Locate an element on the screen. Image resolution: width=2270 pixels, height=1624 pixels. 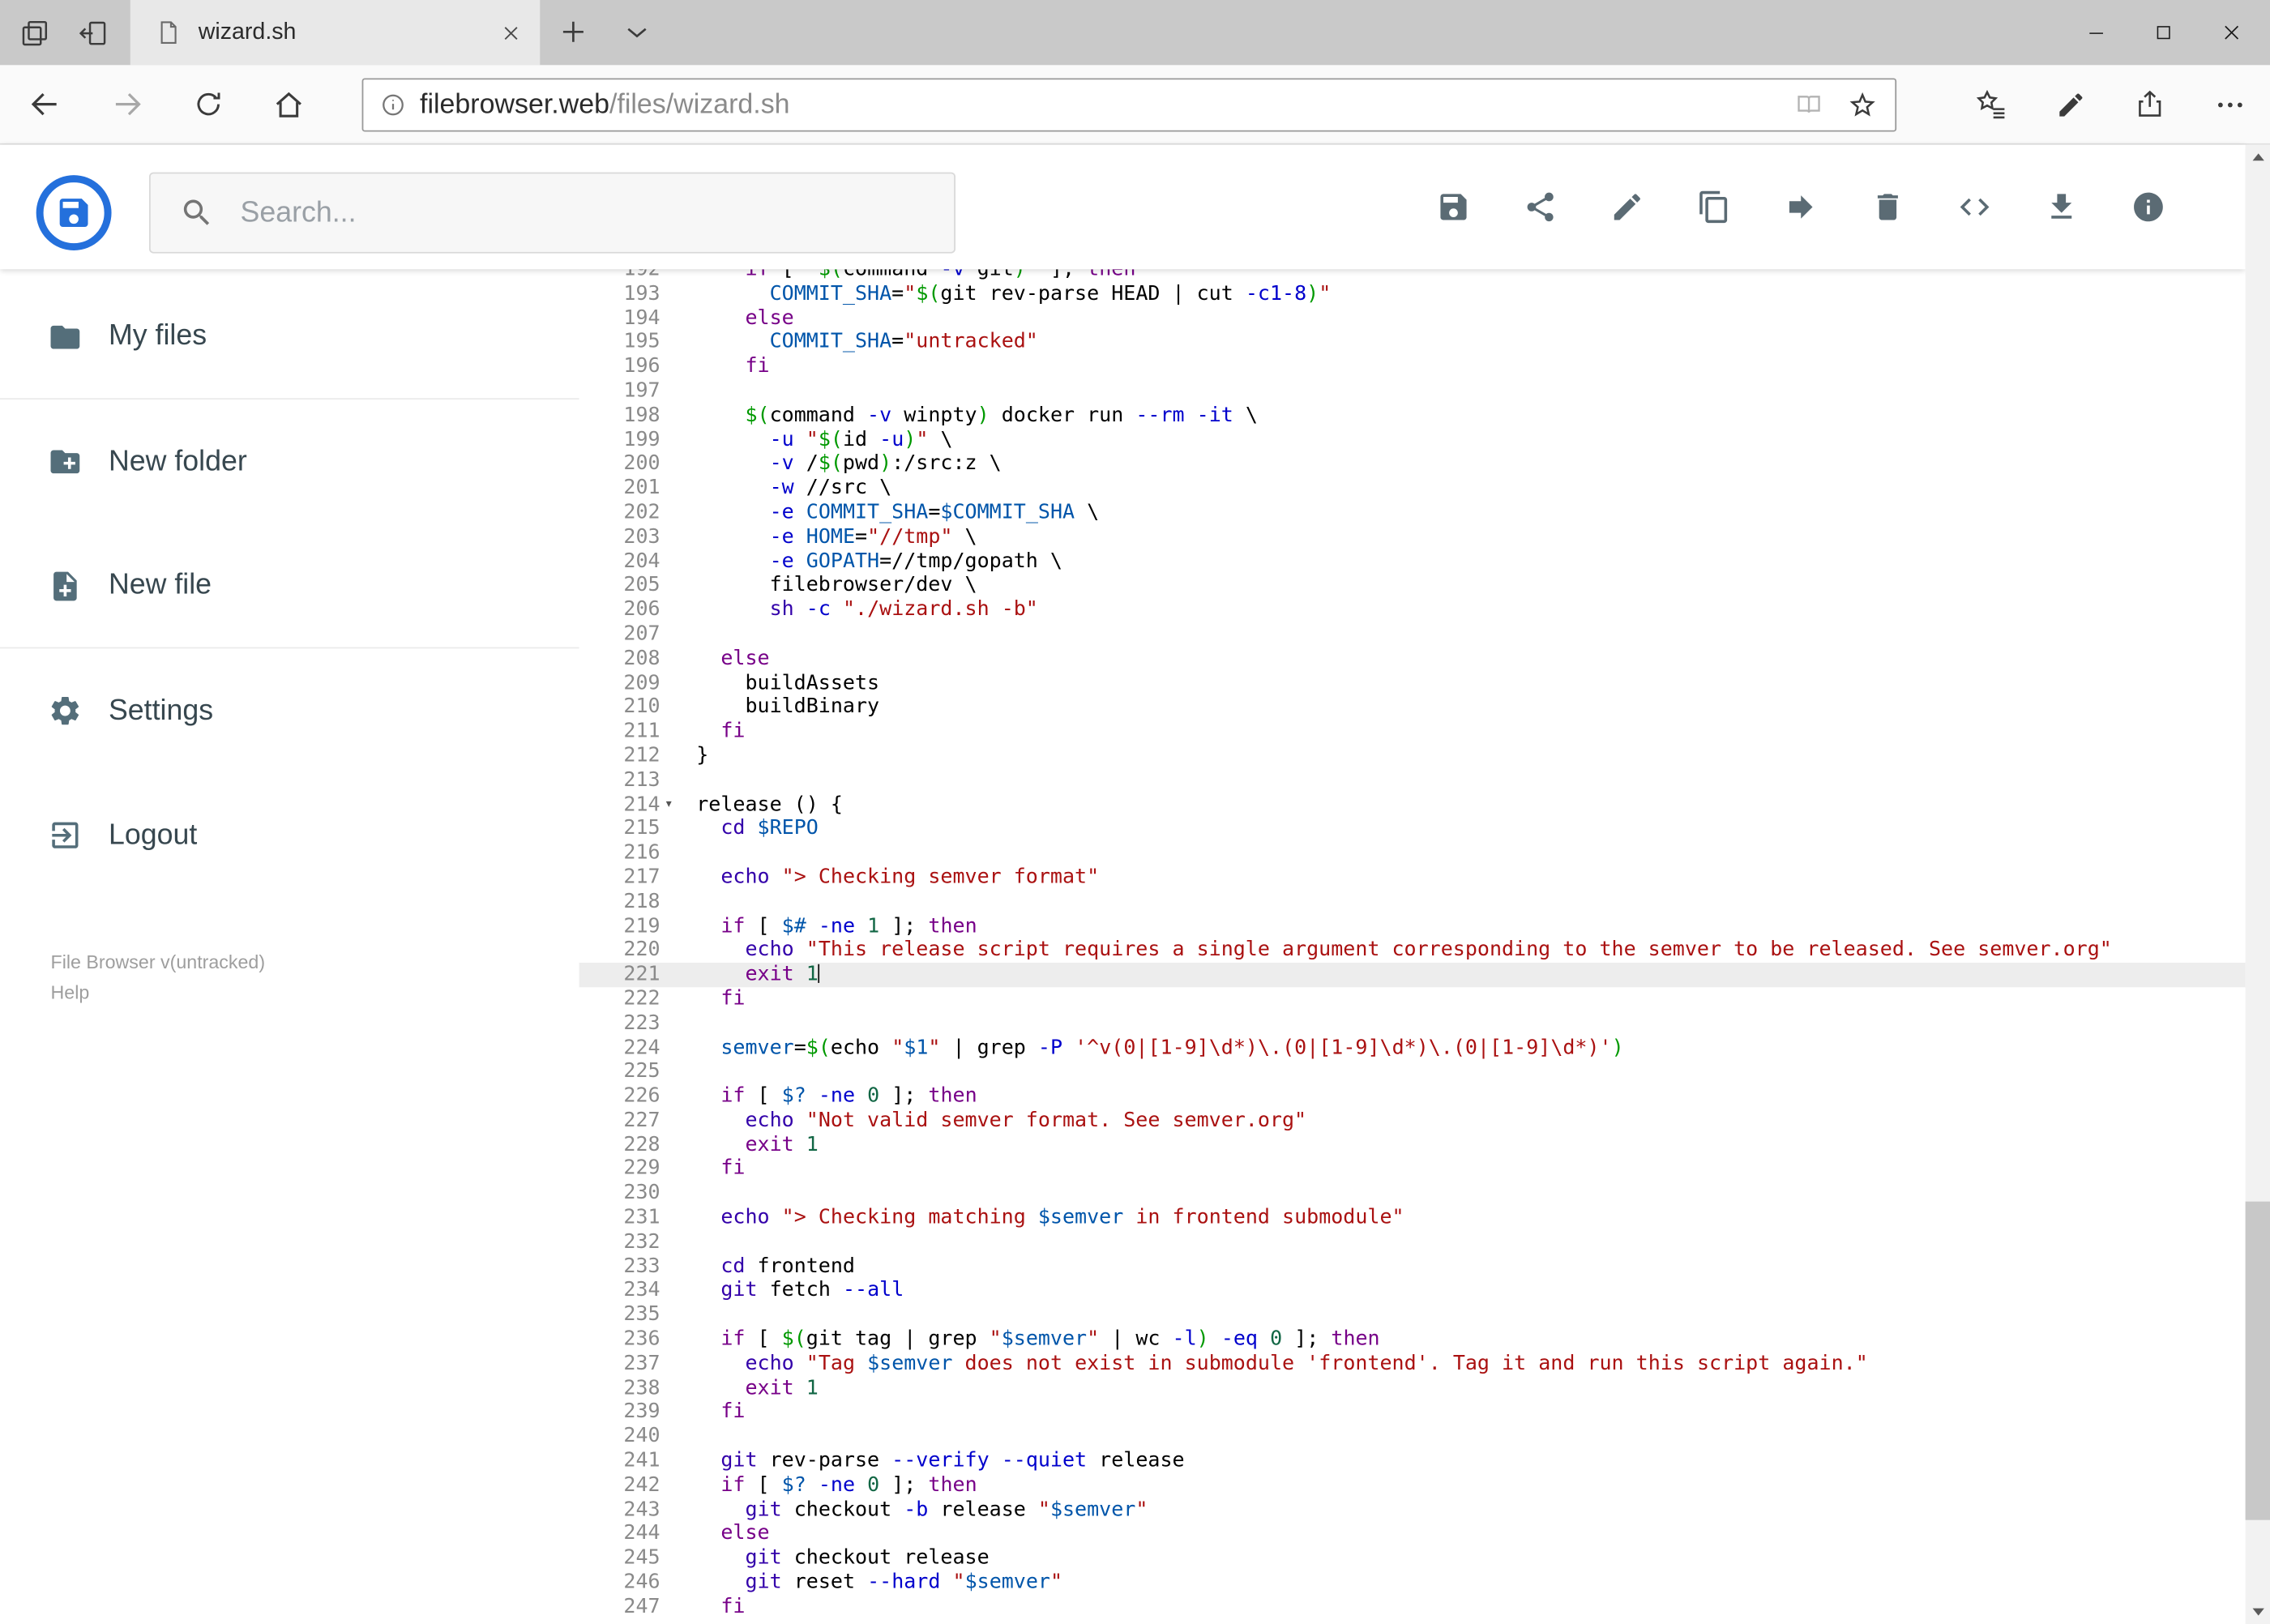
site-info-icon is located at coordinates (393, 105).